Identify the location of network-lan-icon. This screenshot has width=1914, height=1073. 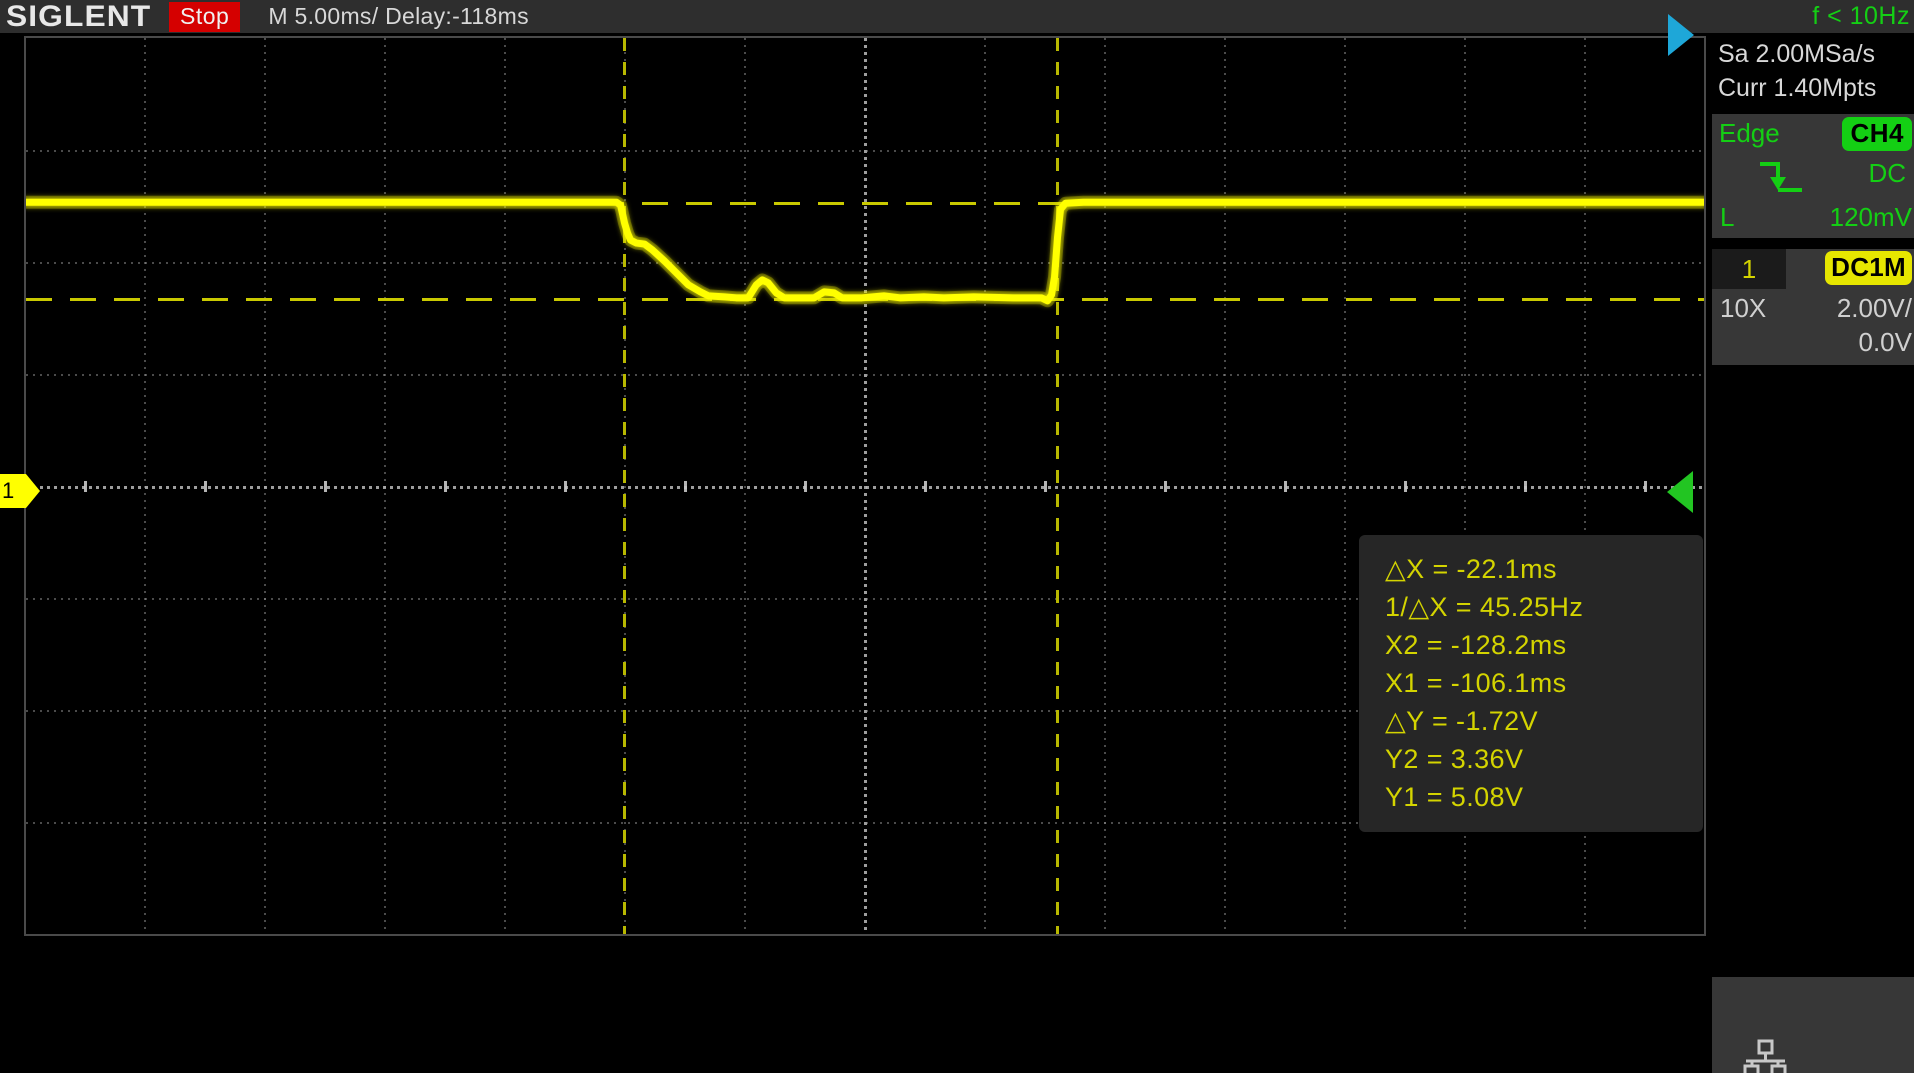
(1765, 1056).